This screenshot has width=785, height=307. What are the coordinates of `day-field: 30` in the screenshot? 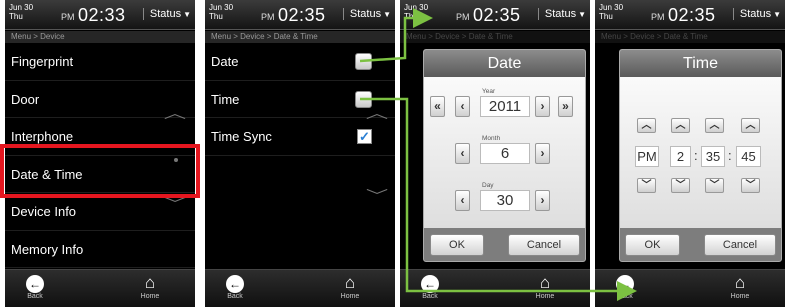 It's located at (505, 200).